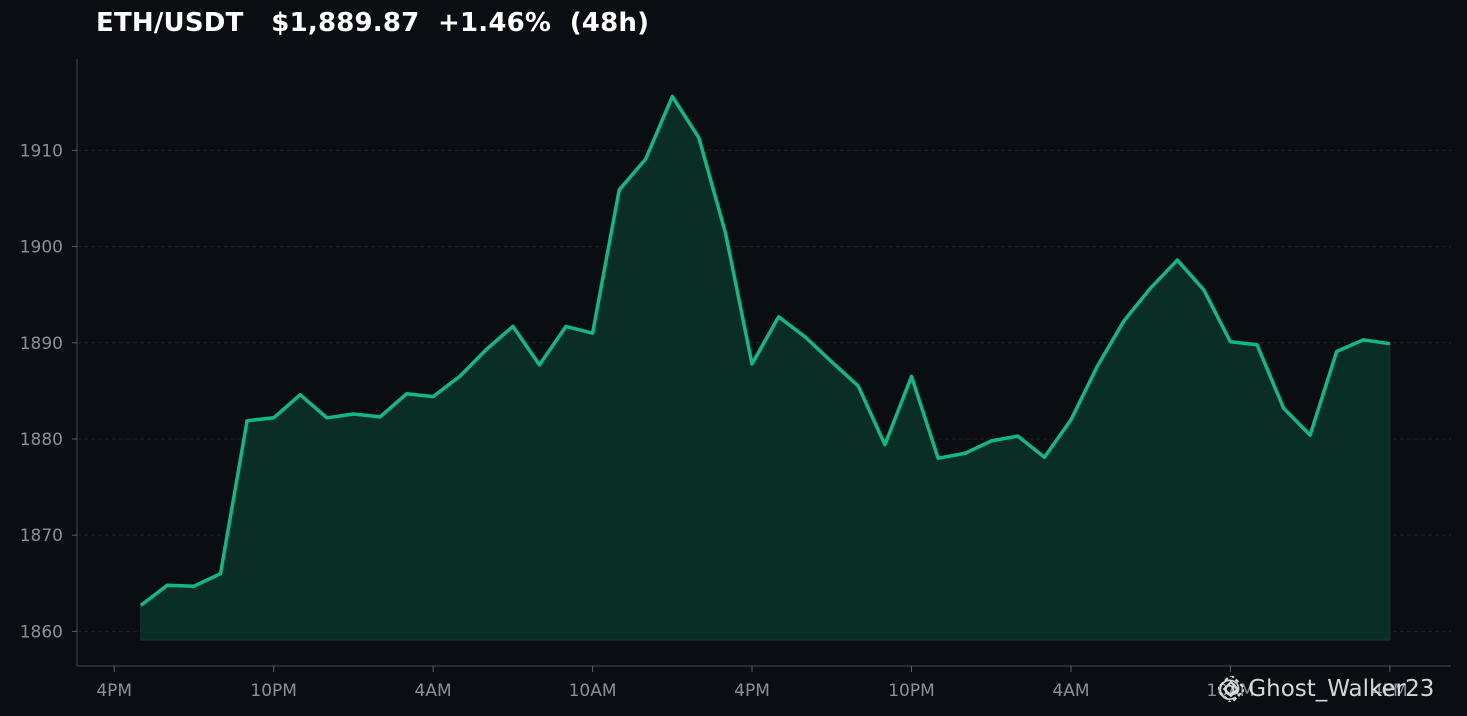 The image size is (1467, 716). I want to click on binance-logo-icon, so click(1231, 689).